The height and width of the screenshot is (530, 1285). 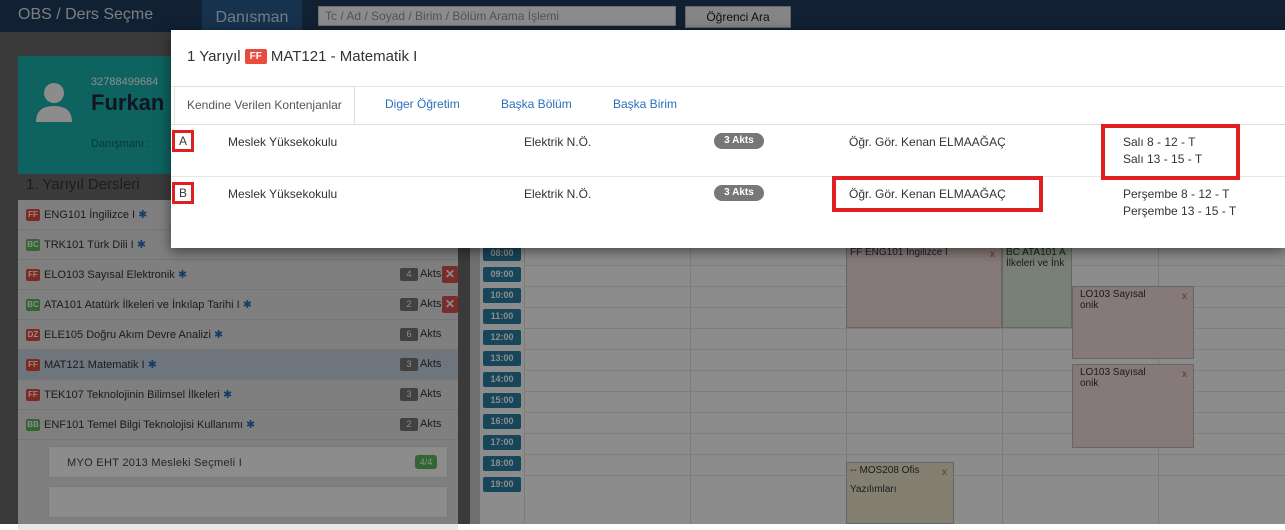 I want to click on tab-baska-bolum: Başka Bölüm, so click(x=536, y=105).